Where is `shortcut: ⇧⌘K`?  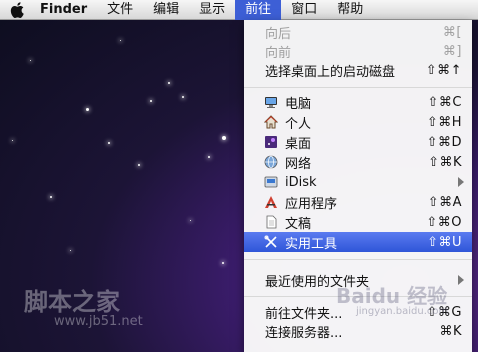 shortcut: ⇧⌘K is located at coordinates (445, 162).